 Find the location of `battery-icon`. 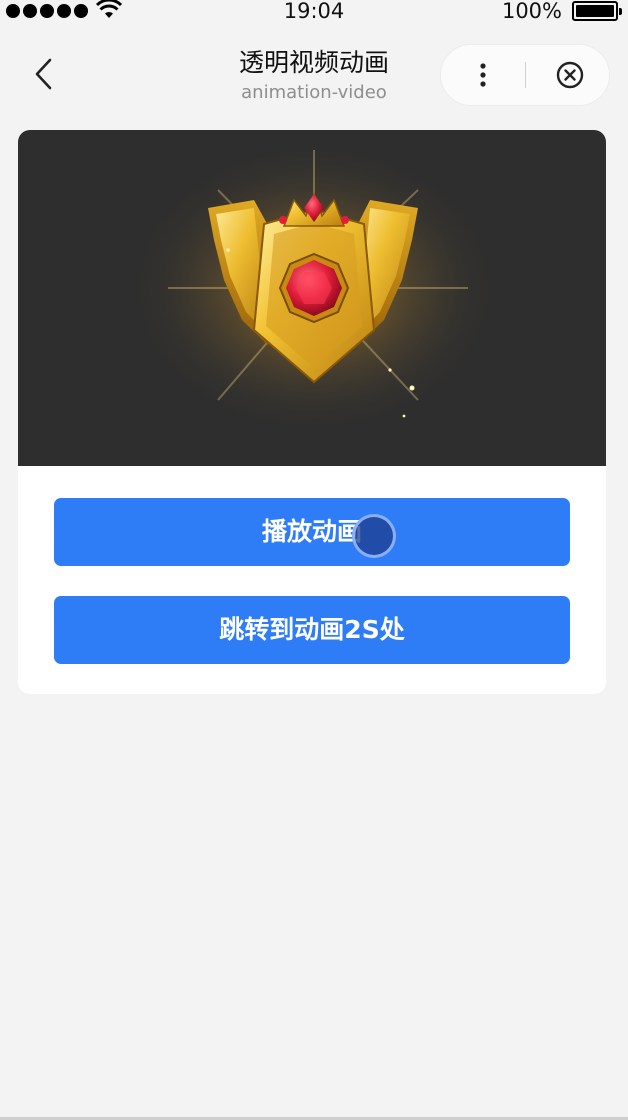

battery-icon is located at coordinates (597, 11).